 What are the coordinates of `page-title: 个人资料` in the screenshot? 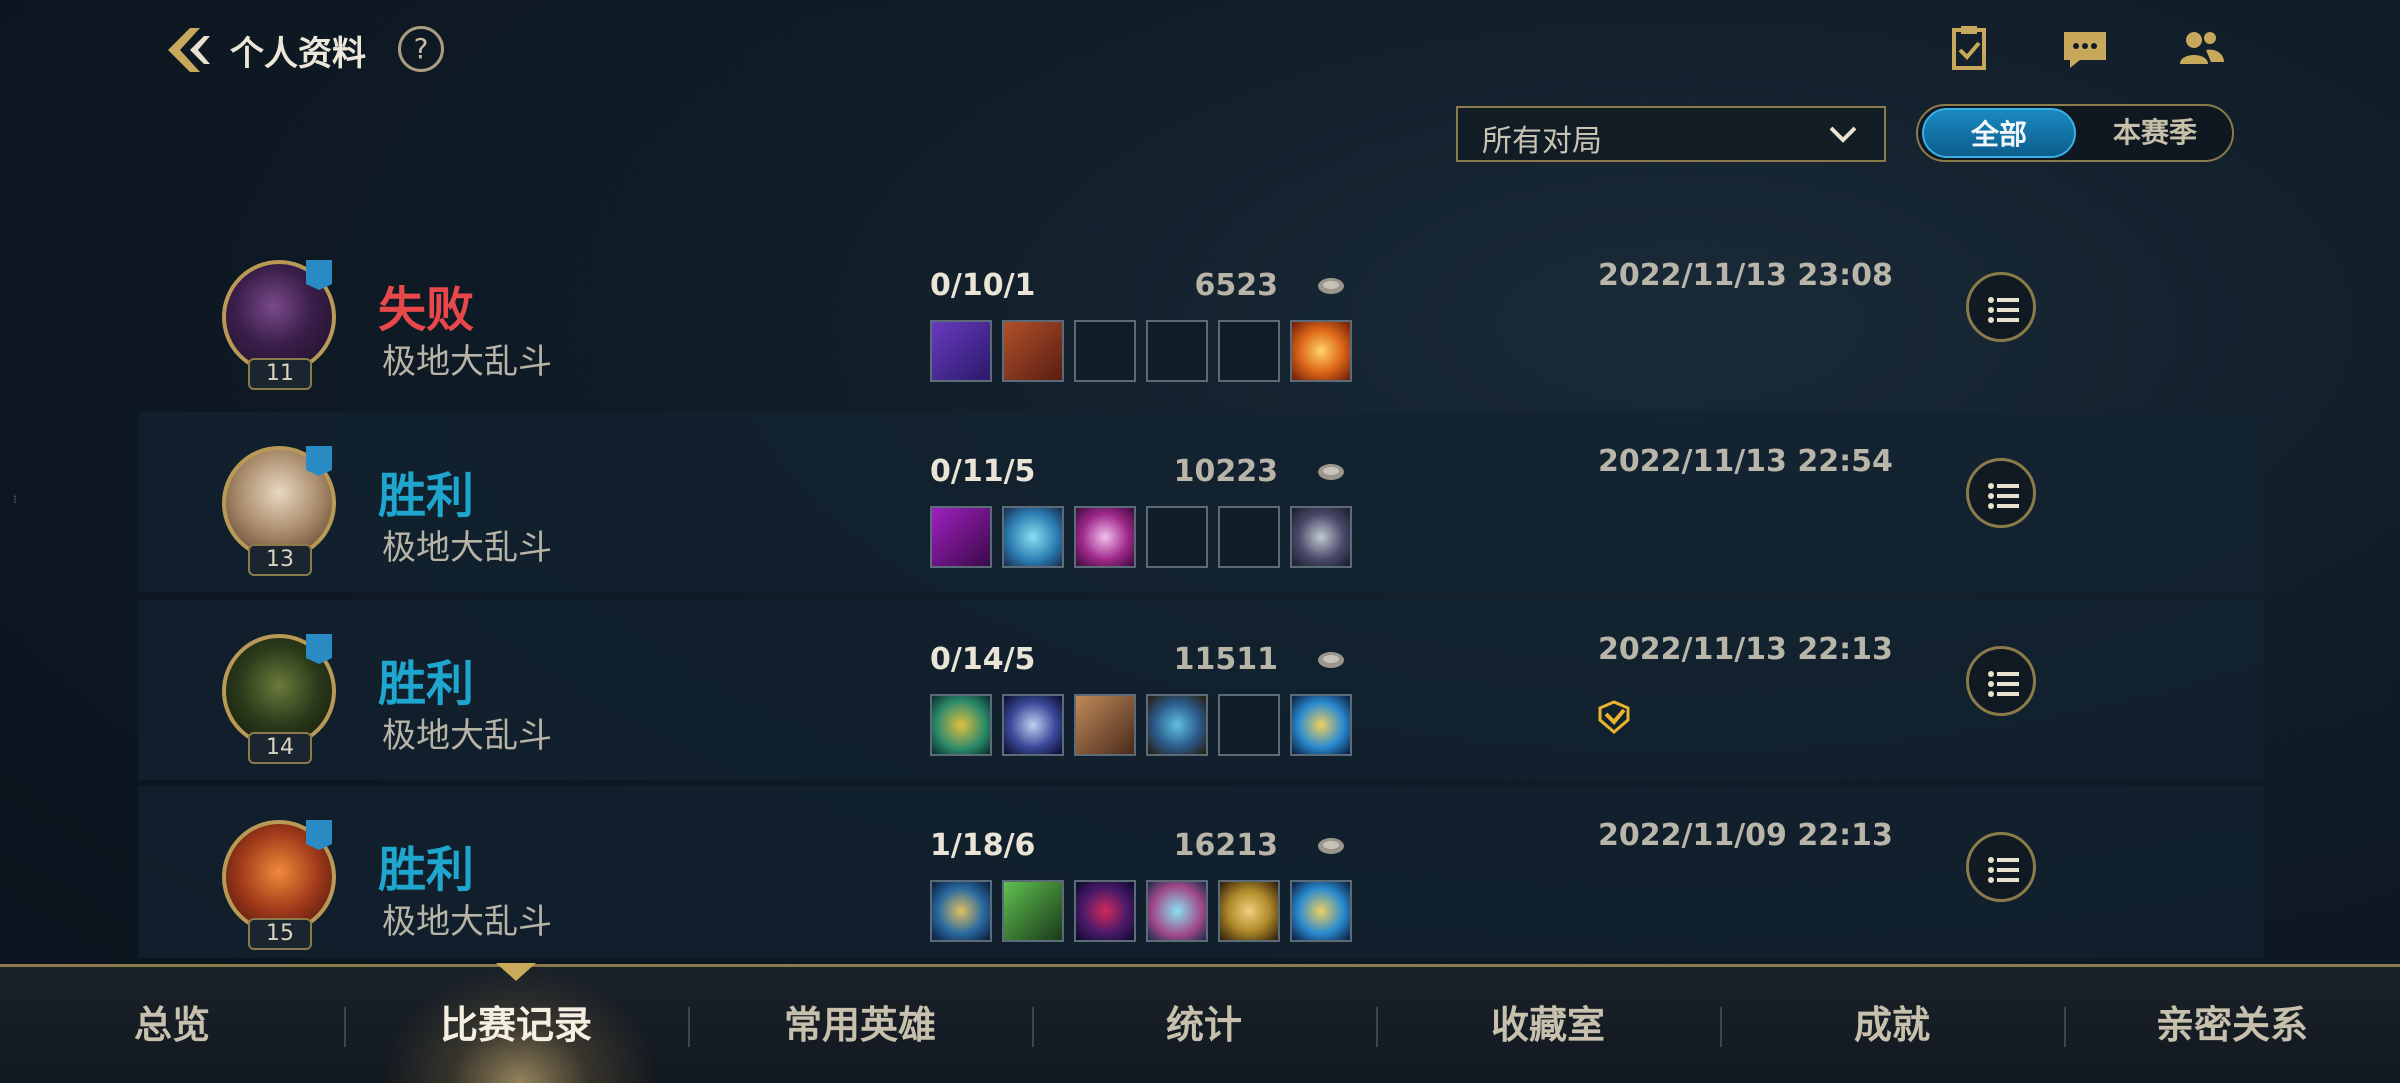 It's located at (298, 54).